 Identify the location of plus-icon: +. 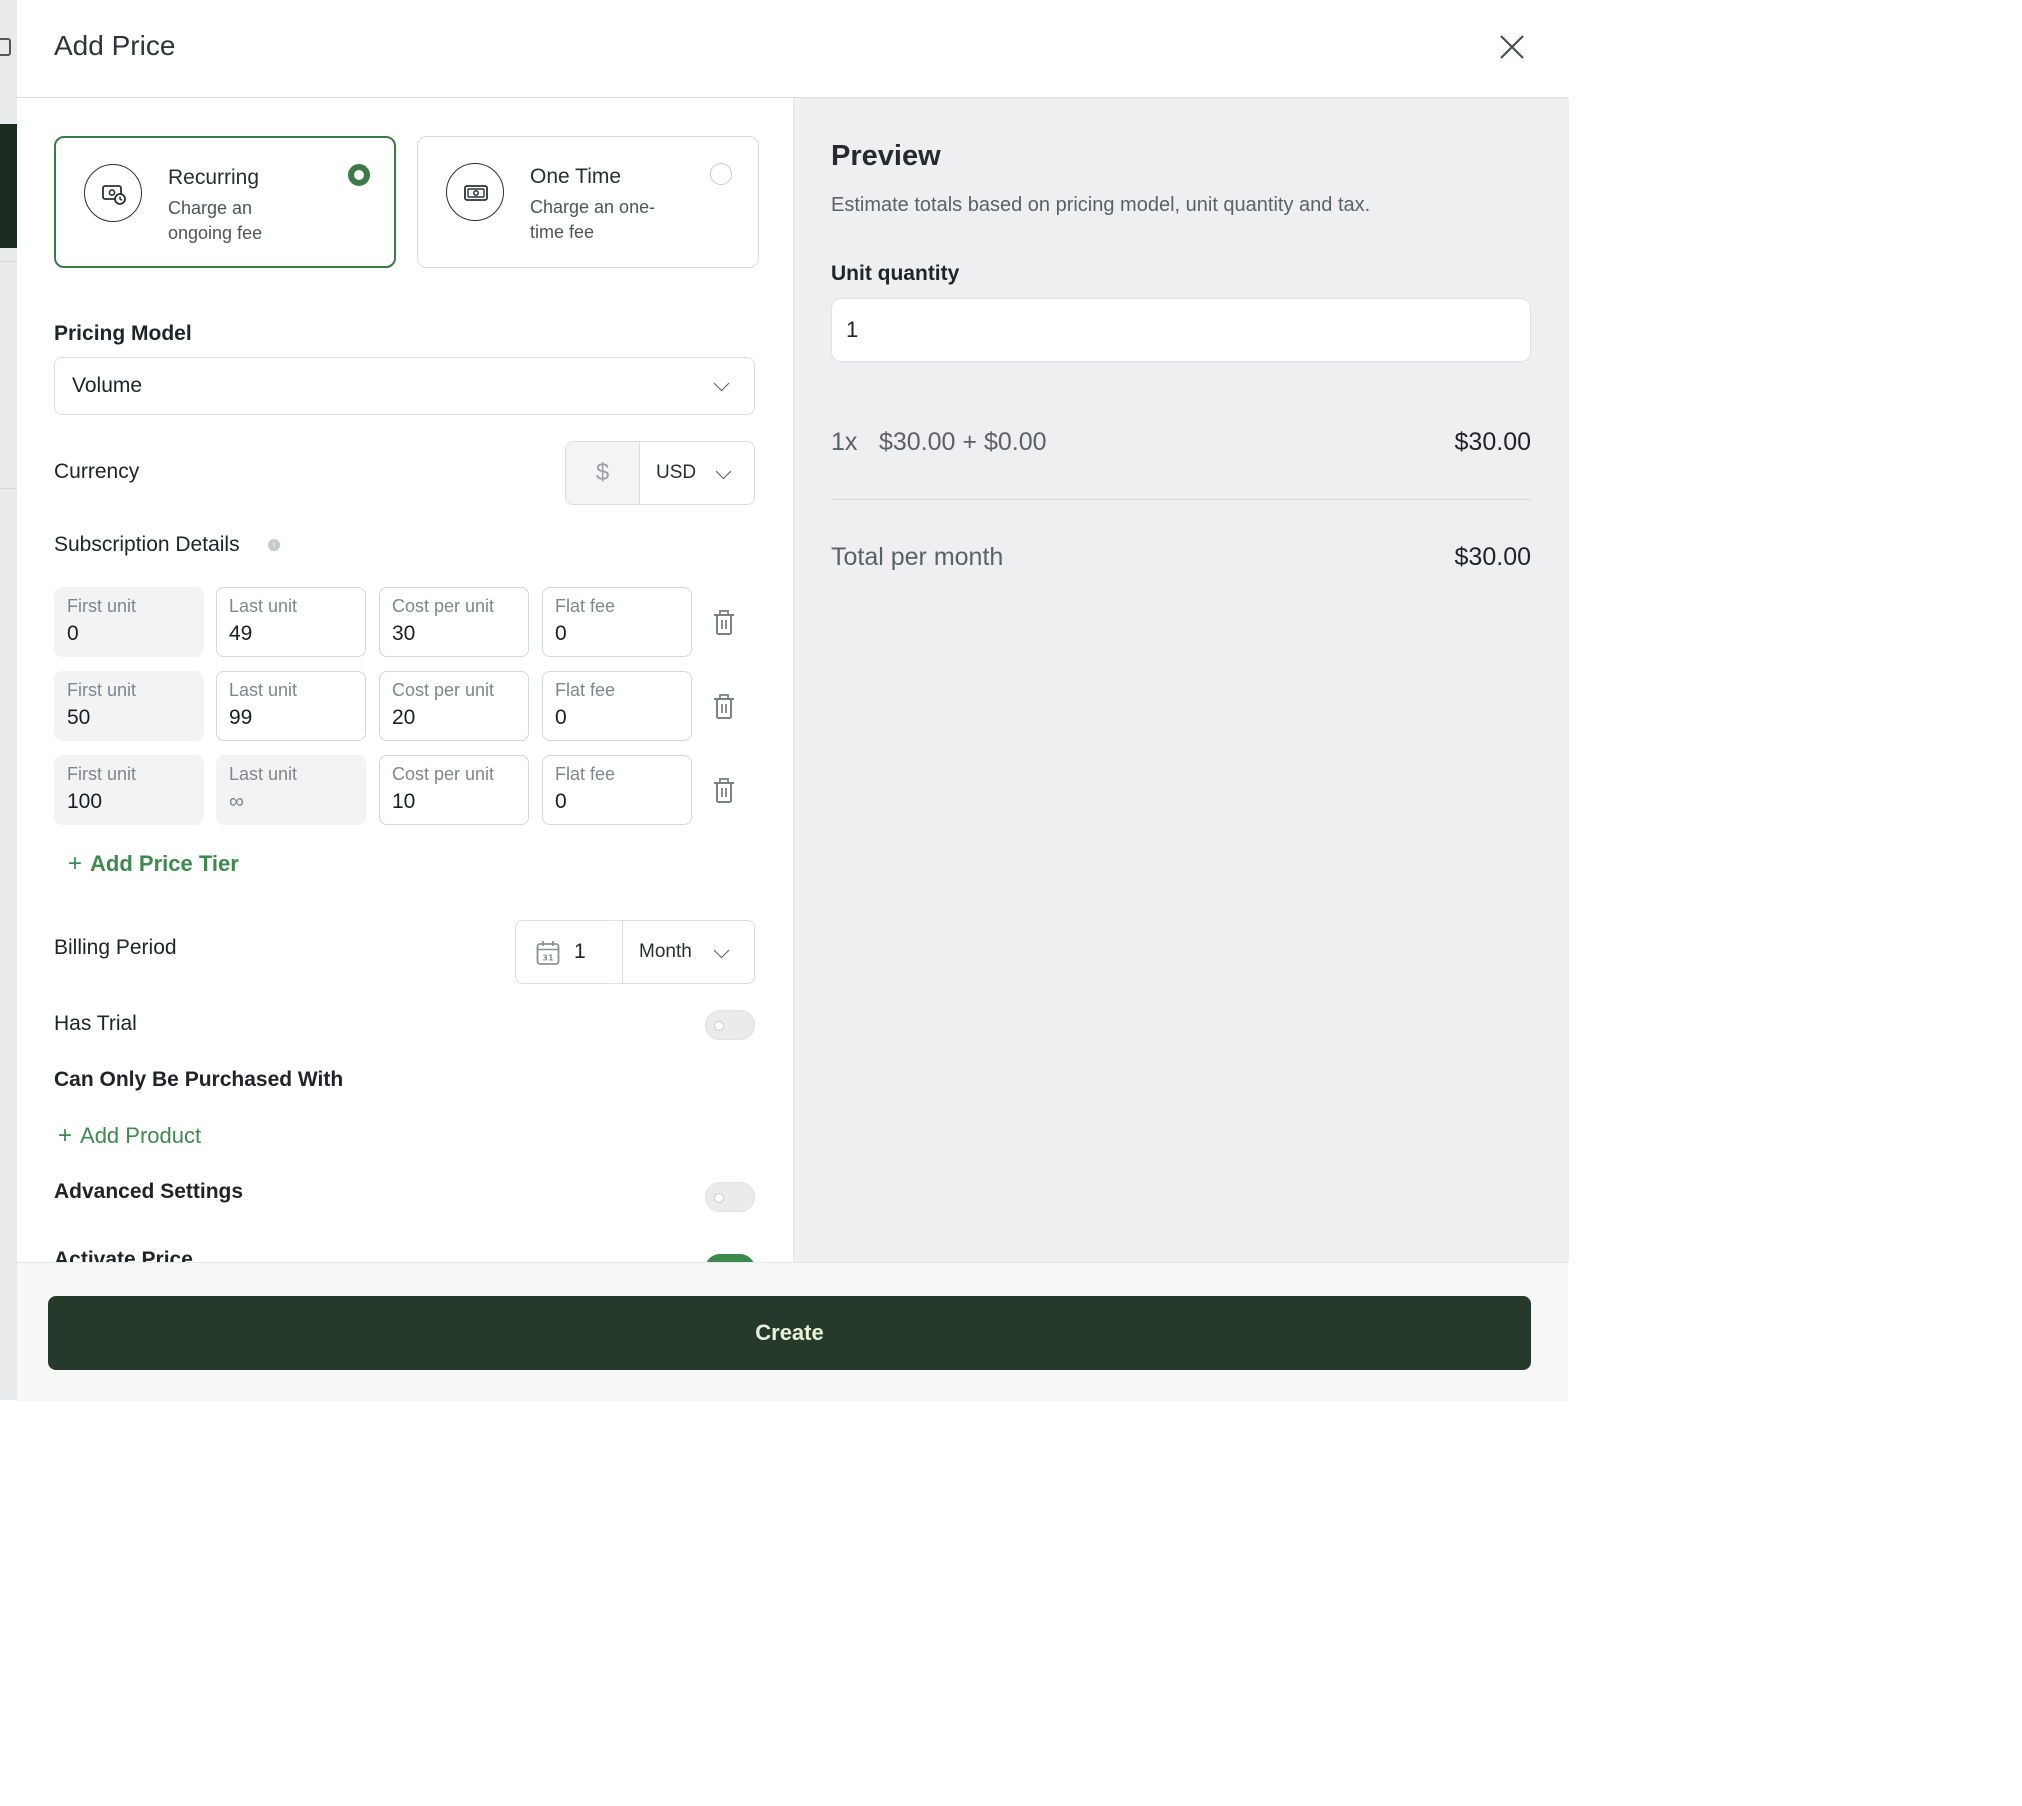
(75, 863).